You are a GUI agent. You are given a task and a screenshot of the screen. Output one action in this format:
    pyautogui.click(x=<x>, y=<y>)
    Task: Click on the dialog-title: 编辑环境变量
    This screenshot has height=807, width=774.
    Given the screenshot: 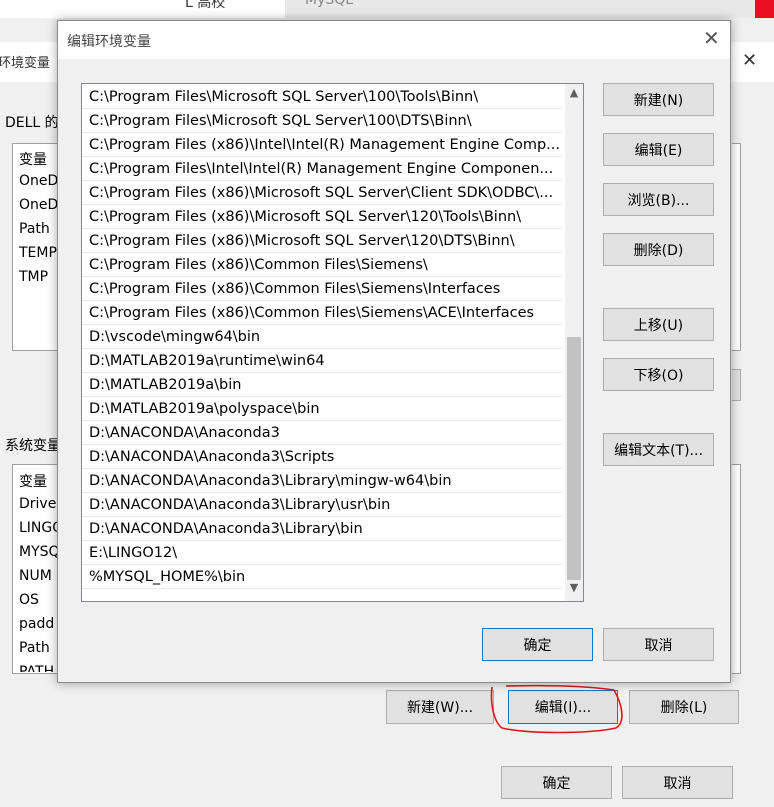 What is the action you would take?
    pyautogui.click(x=109, y=42)
    